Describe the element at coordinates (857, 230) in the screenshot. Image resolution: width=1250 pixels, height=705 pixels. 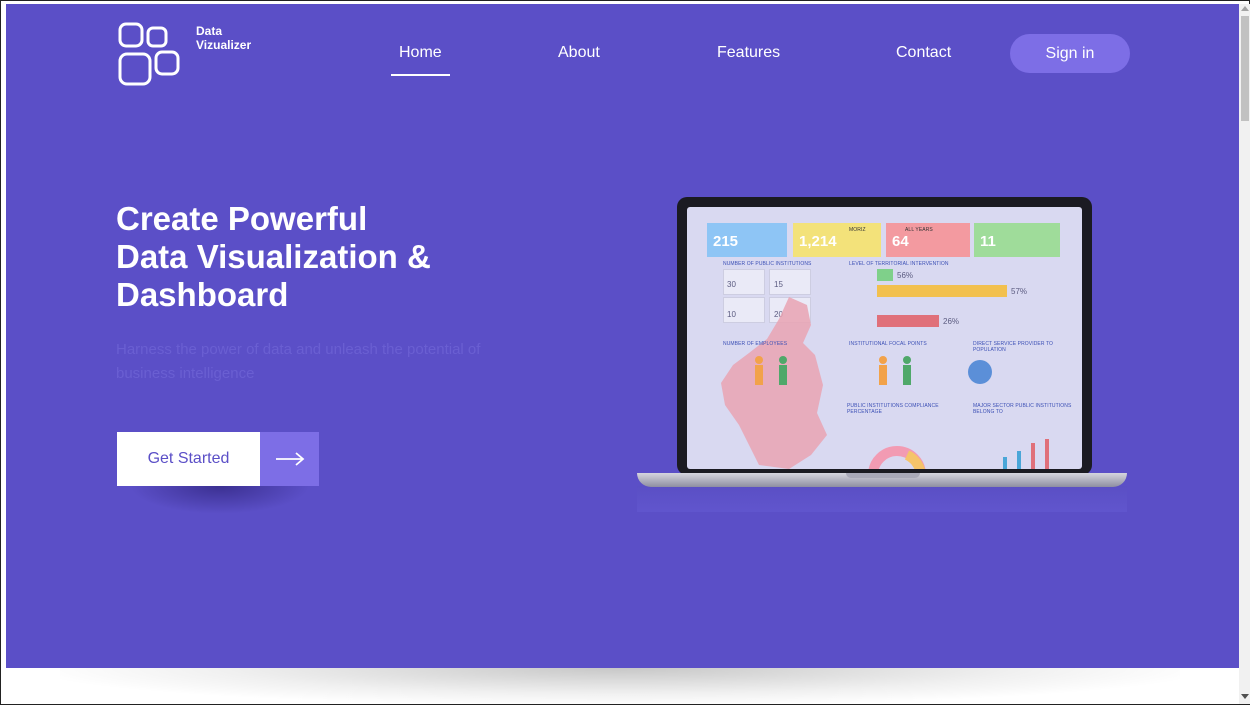
I see `filter-dropdown: MORIZ` at that location.